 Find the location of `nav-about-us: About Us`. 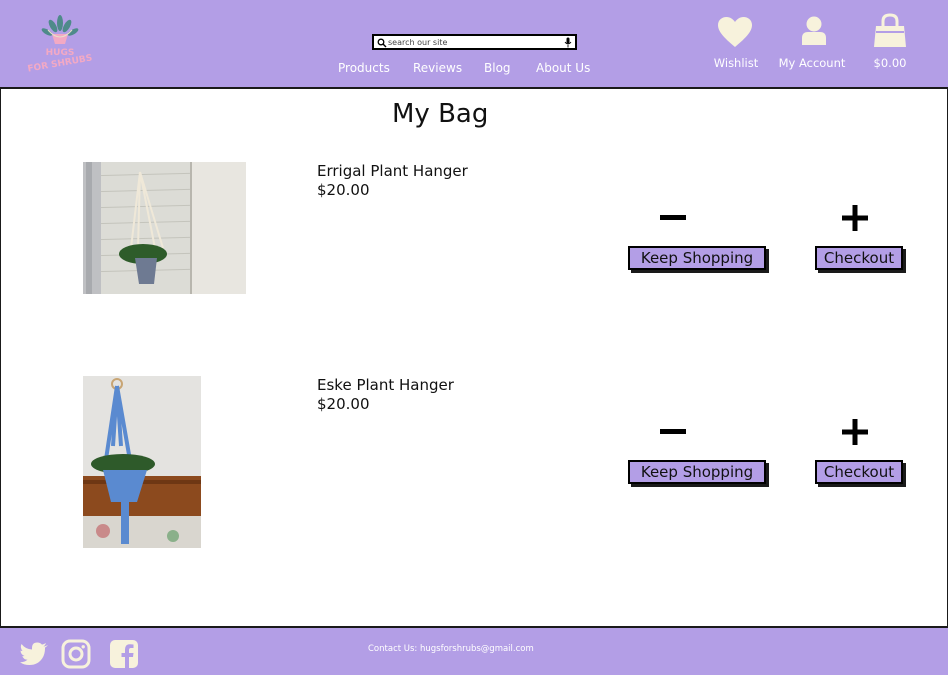

nav-about-us: About Us is located at coordinates (563, 68).